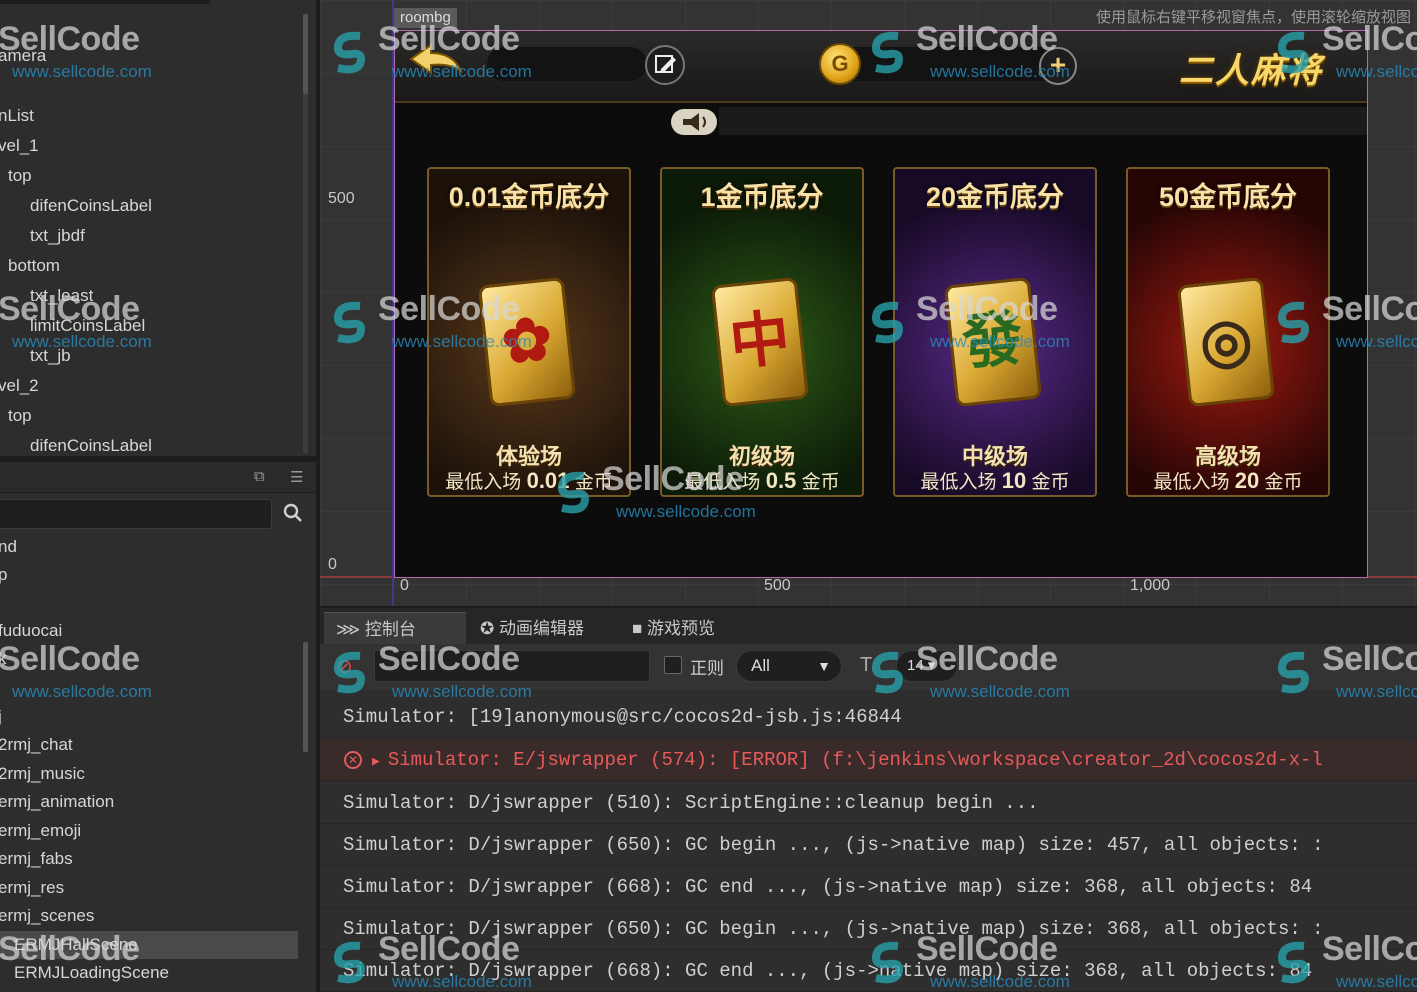 The width and height of the screenshot is (1417, 992). What do you see at coordinates (840, 64) in the screenshot?
I see `gold-coin-icon: G` at bounding box center [840, 64].